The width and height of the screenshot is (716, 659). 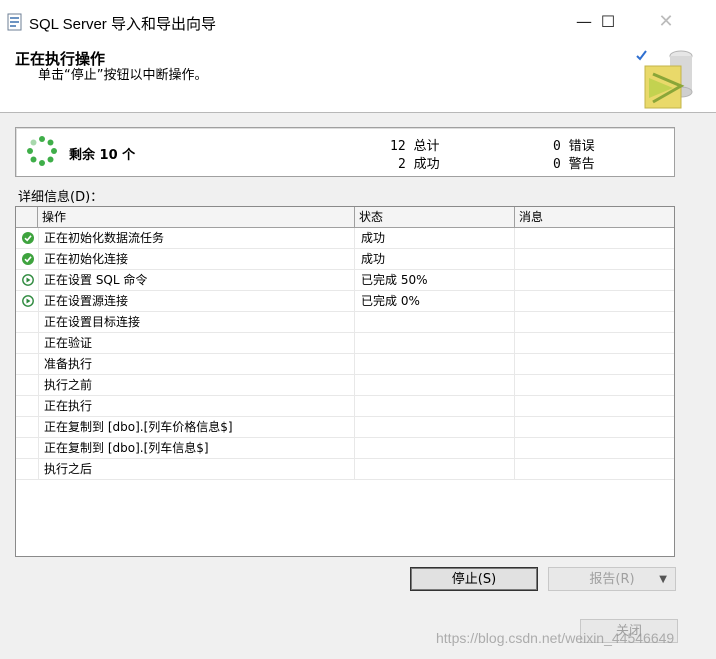 What do you see at coordinates (42, 151) in the screenshot?
I see `progress-spinner-icon` at bounding box center [42, 151].